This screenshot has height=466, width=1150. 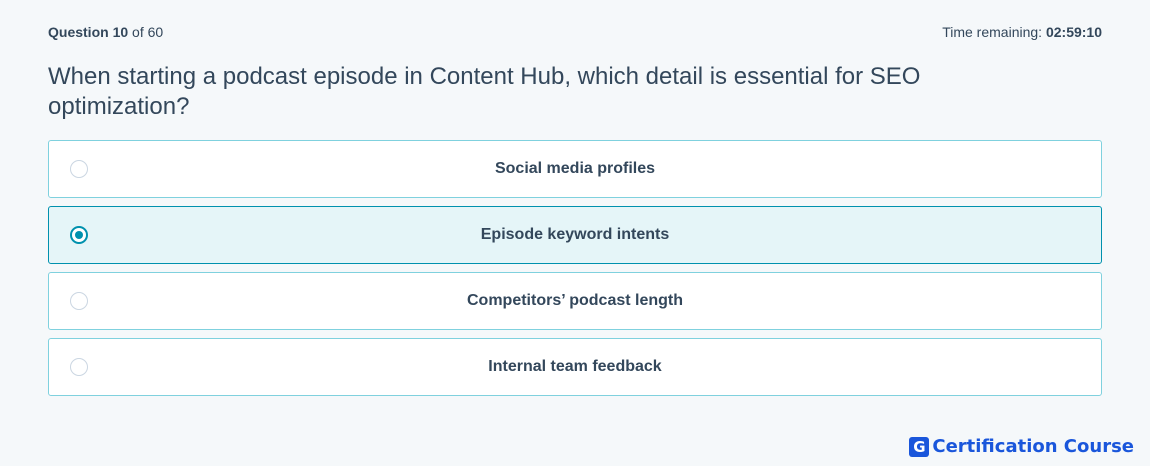 I want to click on question-counter: Question 10 of 60, so click(x=105, y=32).